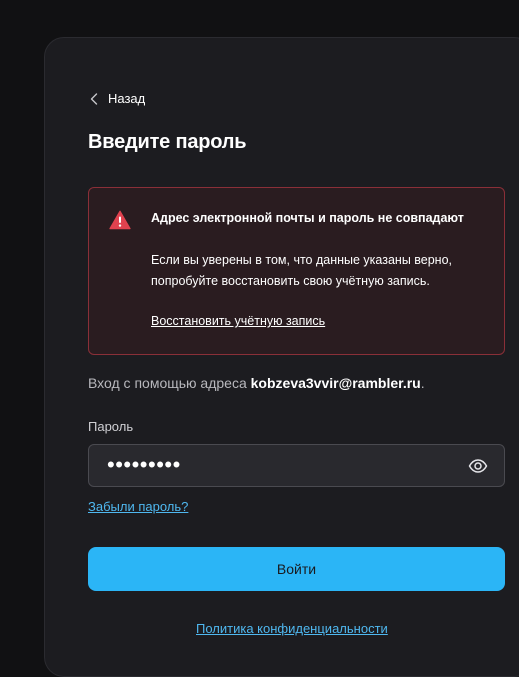  I want to click on privacy-policy-link: Политика конфиденциальности, so click(292, 628).